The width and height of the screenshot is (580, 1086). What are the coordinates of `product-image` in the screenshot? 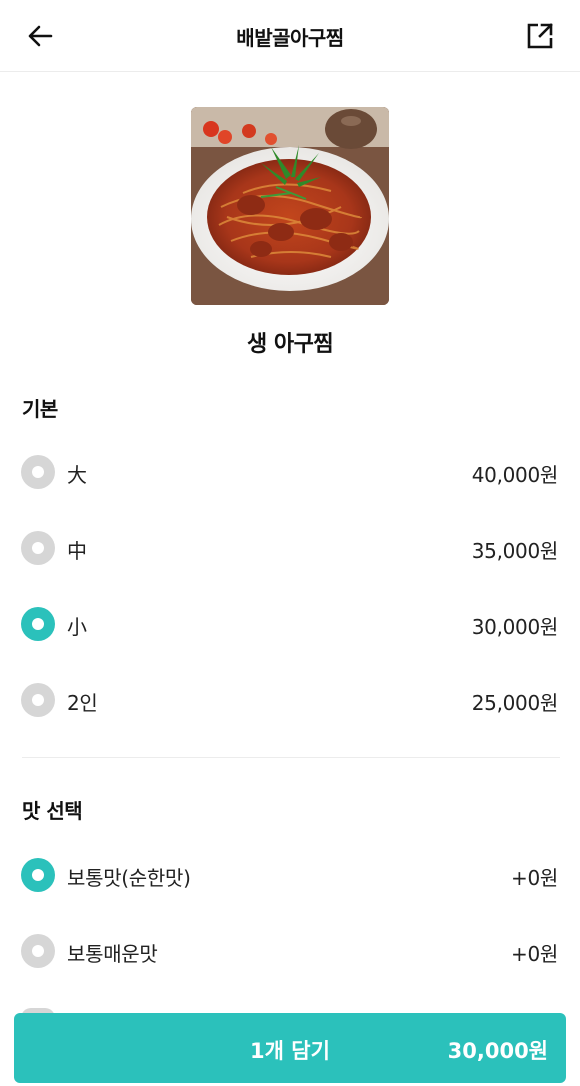 It's located at (290, 206).